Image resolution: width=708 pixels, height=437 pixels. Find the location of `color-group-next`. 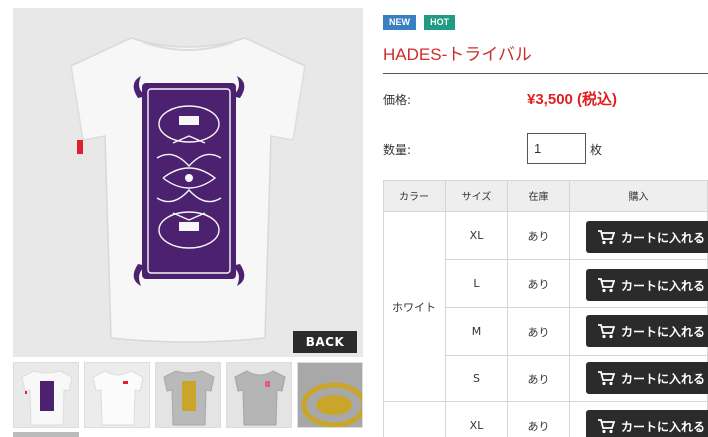

color-group-next is located at coordinates (414, 419).